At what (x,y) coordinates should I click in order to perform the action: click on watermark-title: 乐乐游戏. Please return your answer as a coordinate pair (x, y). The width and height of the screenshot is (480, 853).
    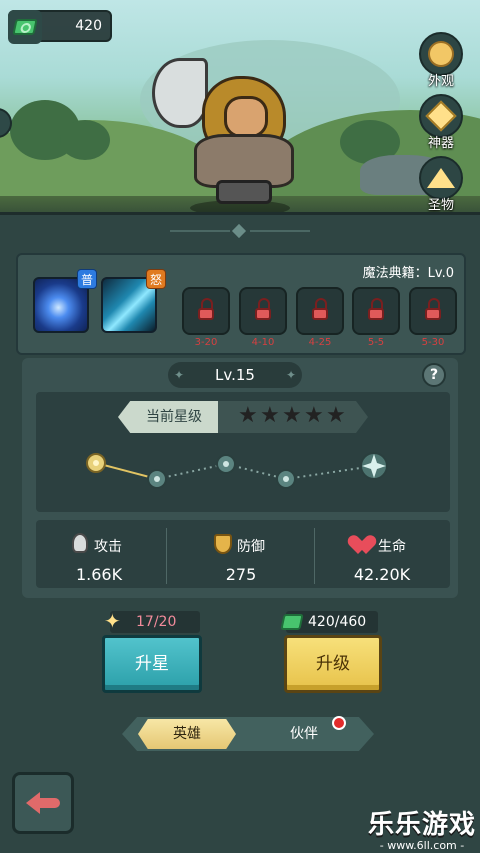
    Looking at the image, I should click on (421, 825).